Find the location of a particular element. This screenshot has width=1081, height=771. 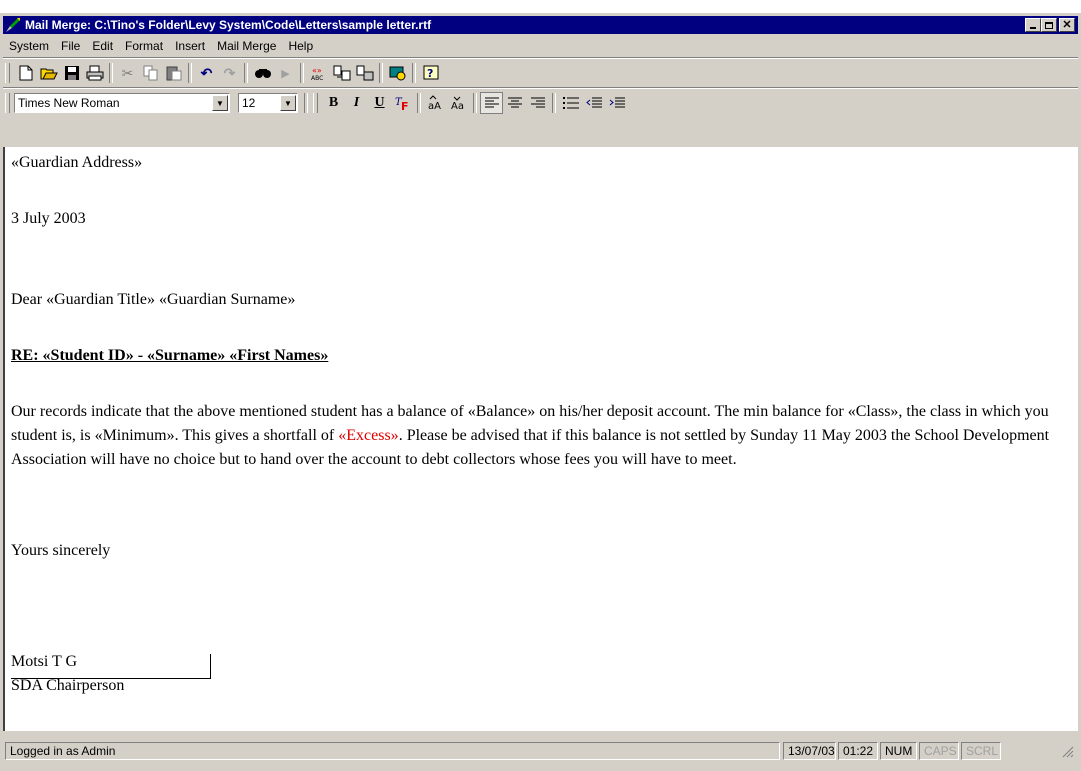

merge-field-button is located at coordinates (341, 73).